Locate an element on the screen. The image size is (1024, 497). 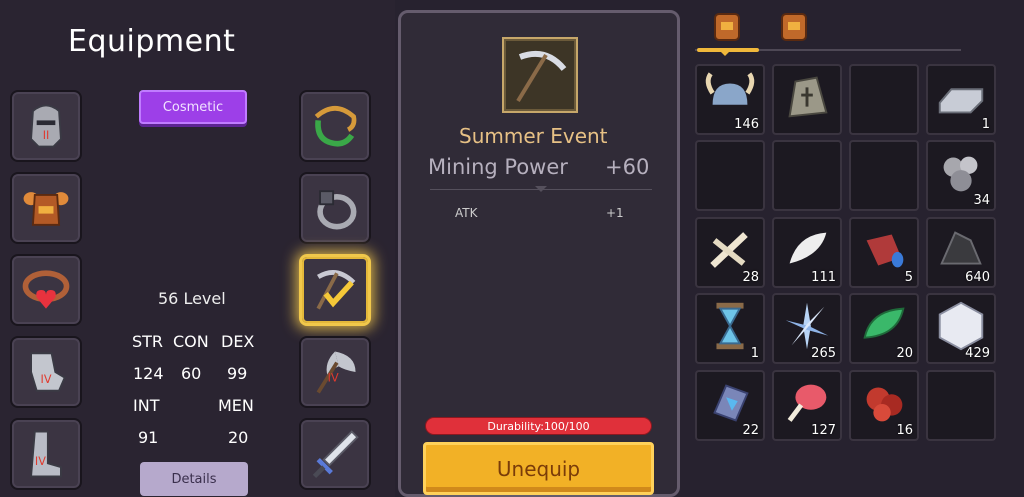
item-count: 429 is located at coordinates (977, 353).